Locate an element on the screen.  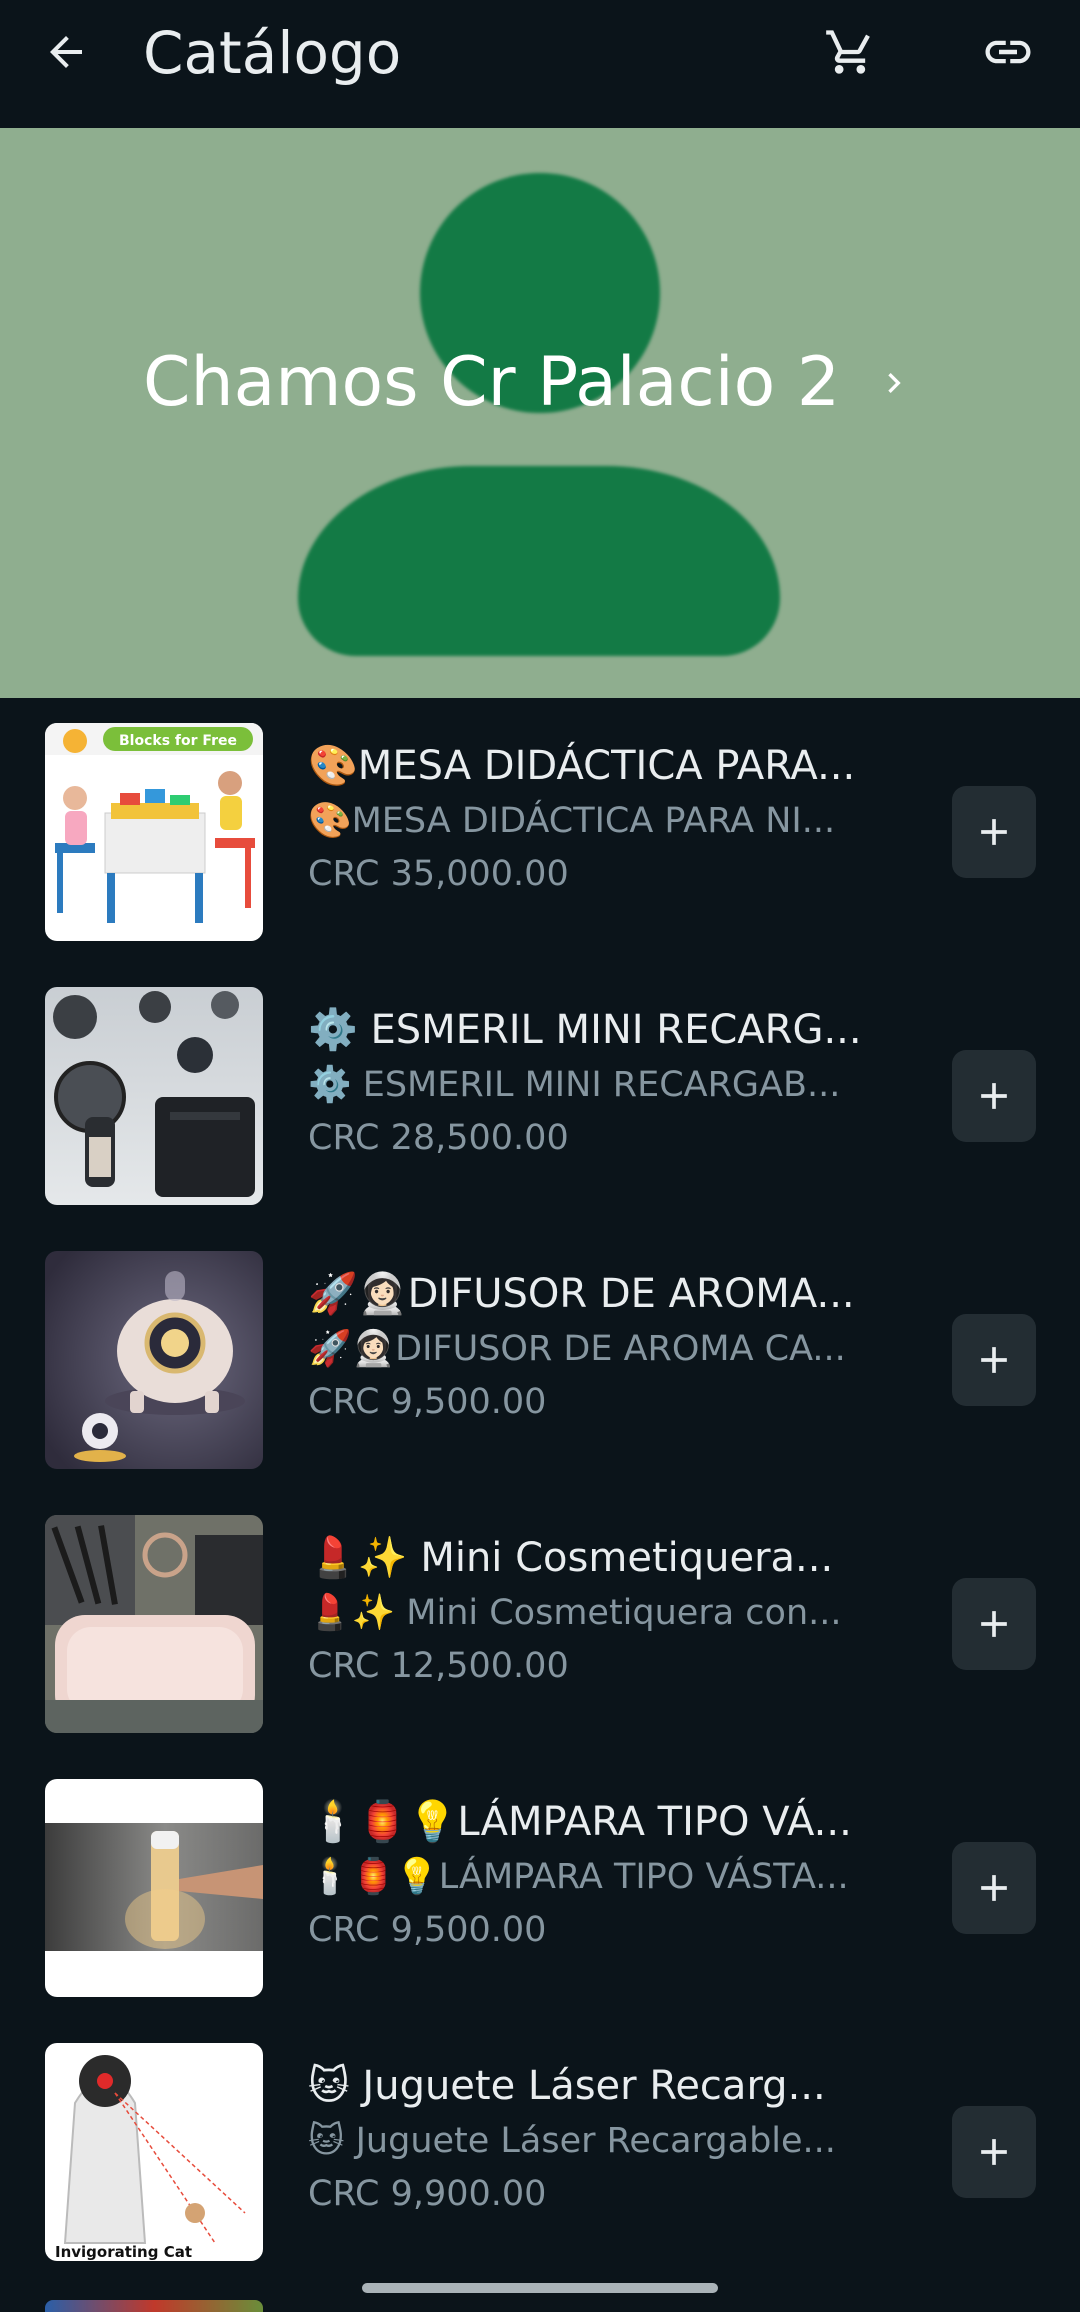
next-product-image-peek is located at coordinates (154, 2306).